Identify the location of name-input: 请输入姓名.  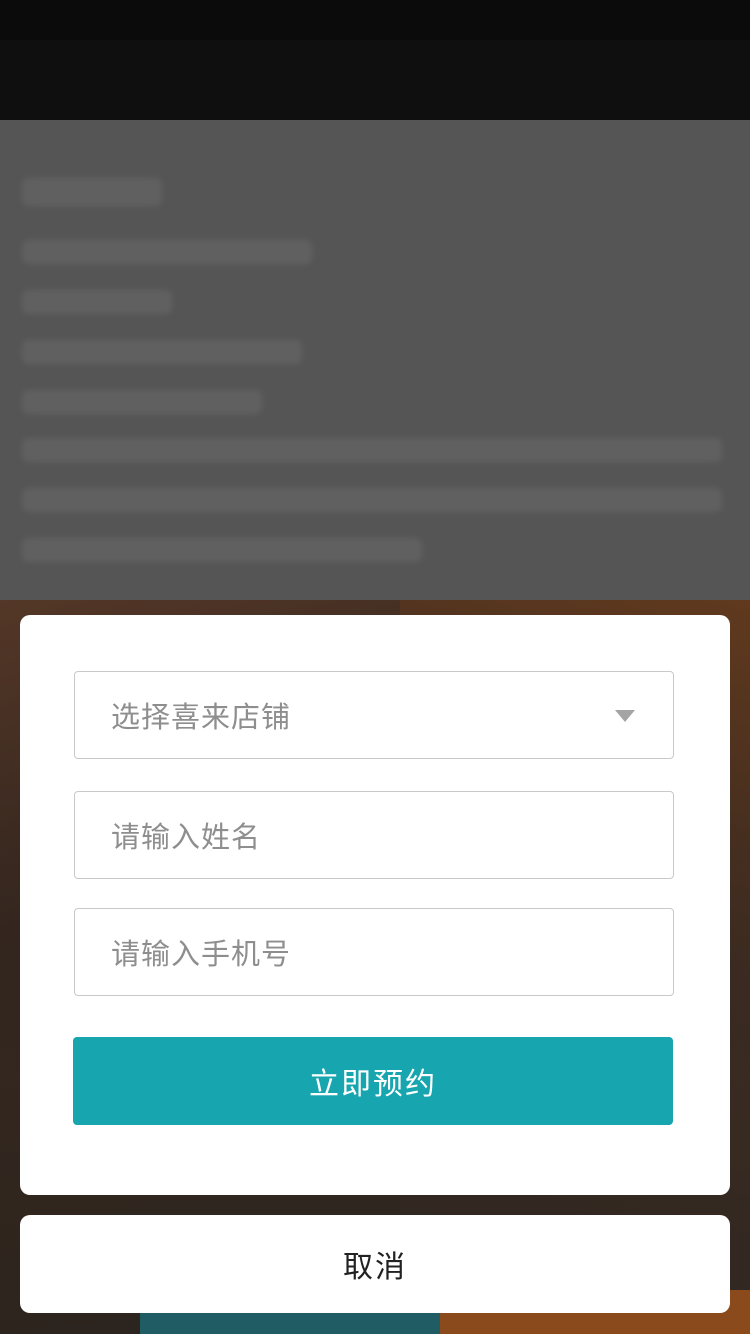
(374, 835).